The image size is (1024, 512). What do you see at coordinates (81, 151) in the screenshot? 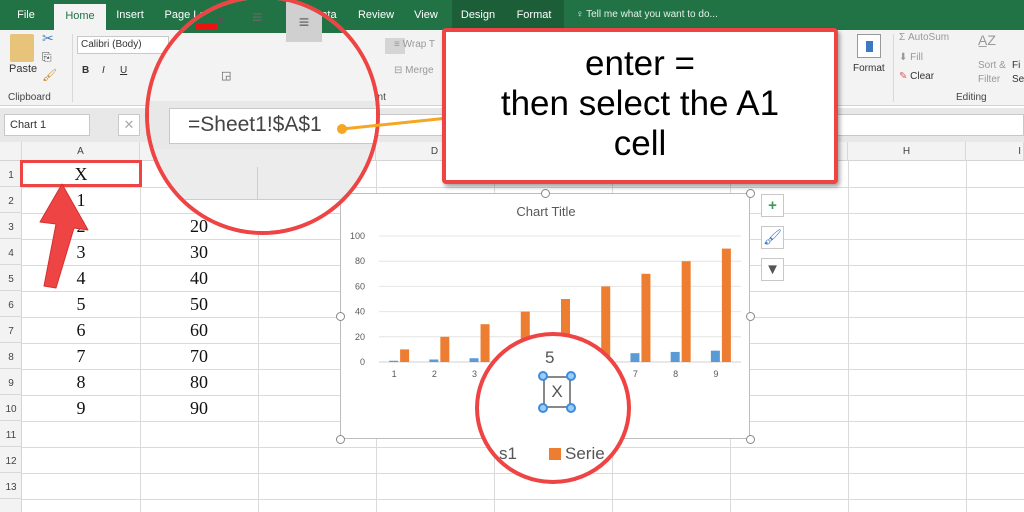
I see `column-header-a: A` at bounding box center [81, 151].